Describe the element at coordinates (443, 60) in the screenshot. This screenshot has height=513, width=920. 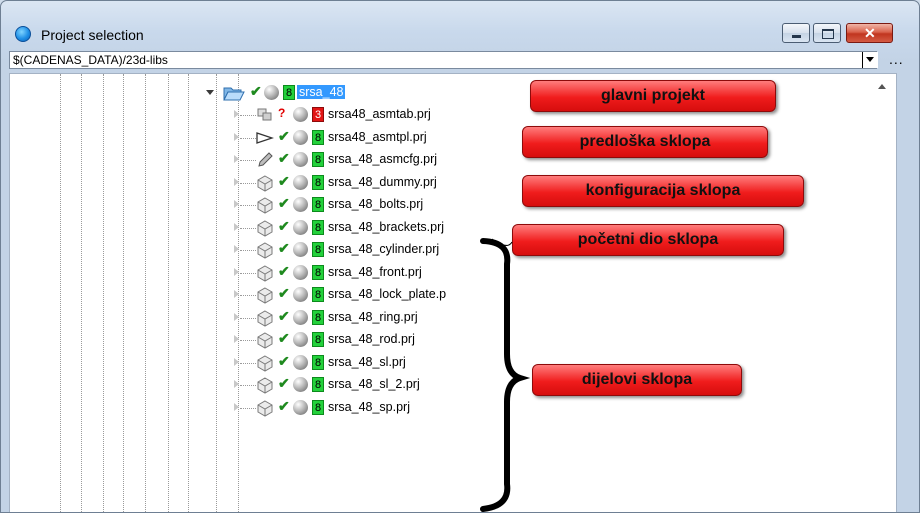
I see `path-combobox: $(CADENAS_DATA)/23d-libs` at that location.